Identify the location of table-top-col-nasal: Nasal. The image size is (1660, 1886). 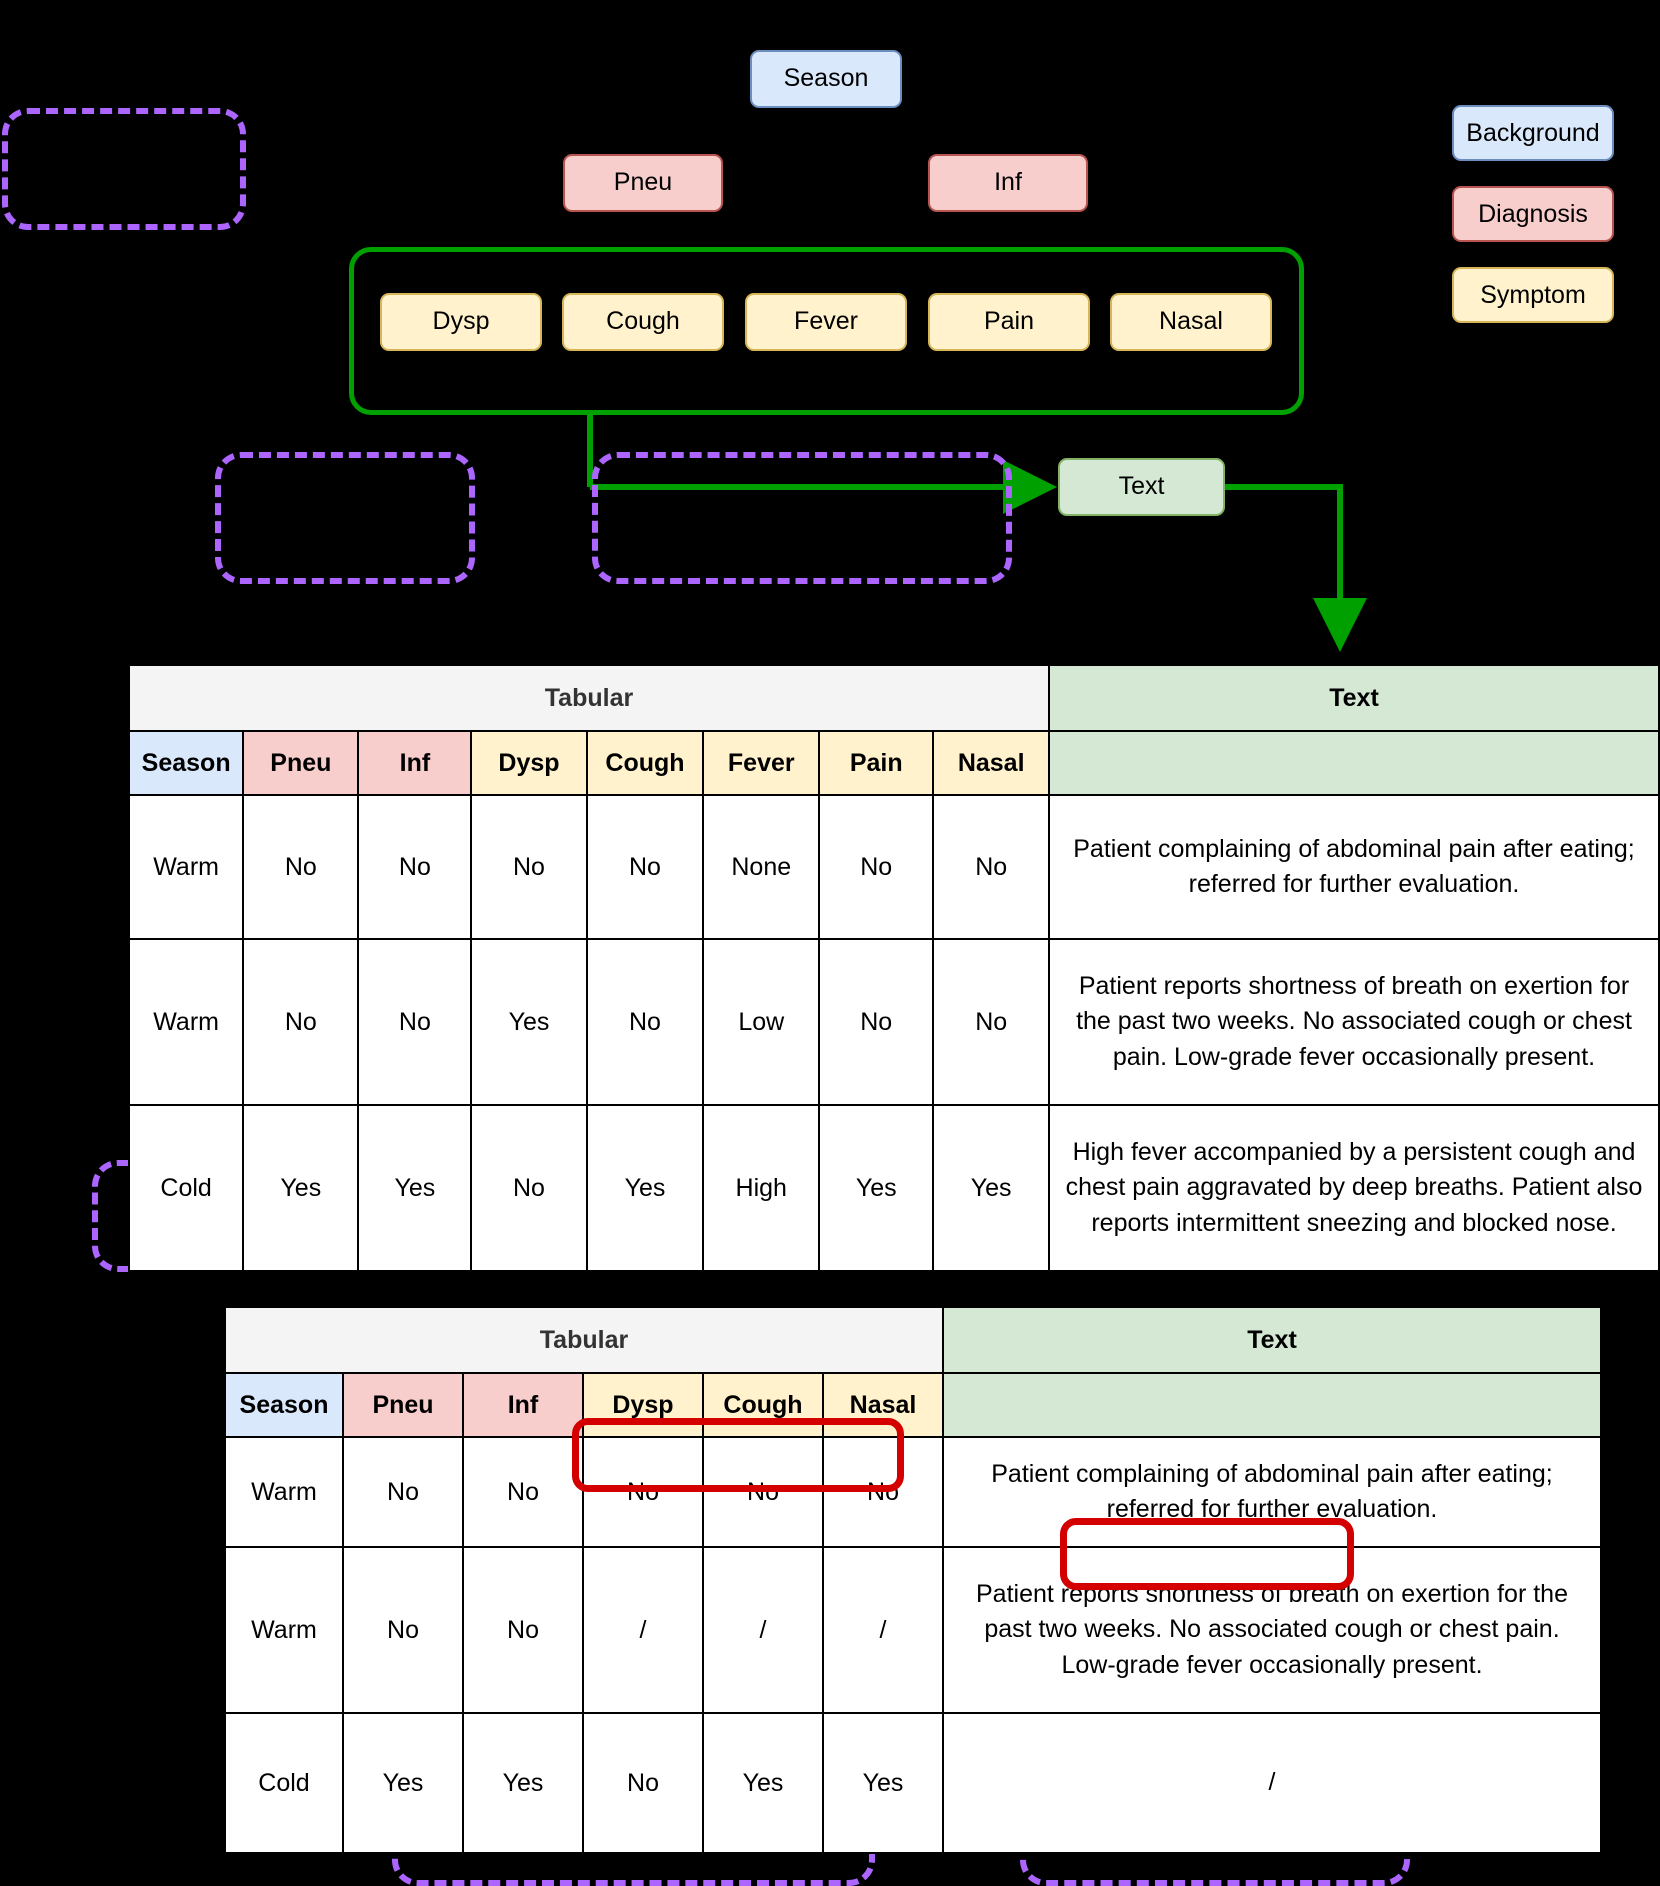
(991, 763).